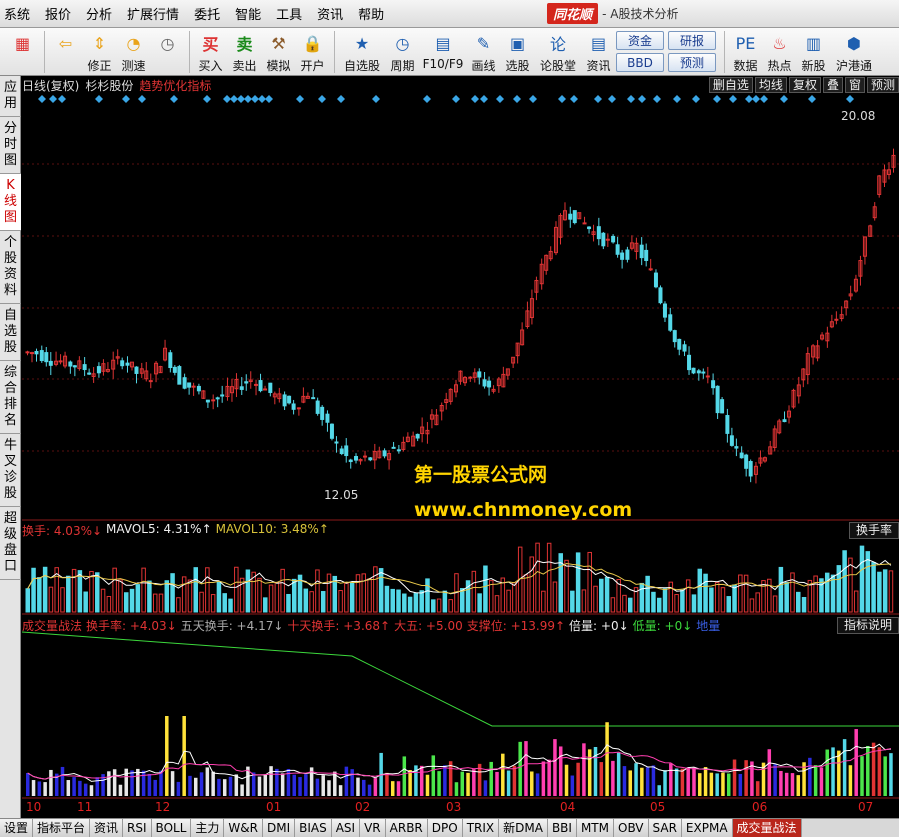  Describe the element at coordinates (481, 475) in the screenshot. I see `watermark-title: 第一股票公式网` at that location.